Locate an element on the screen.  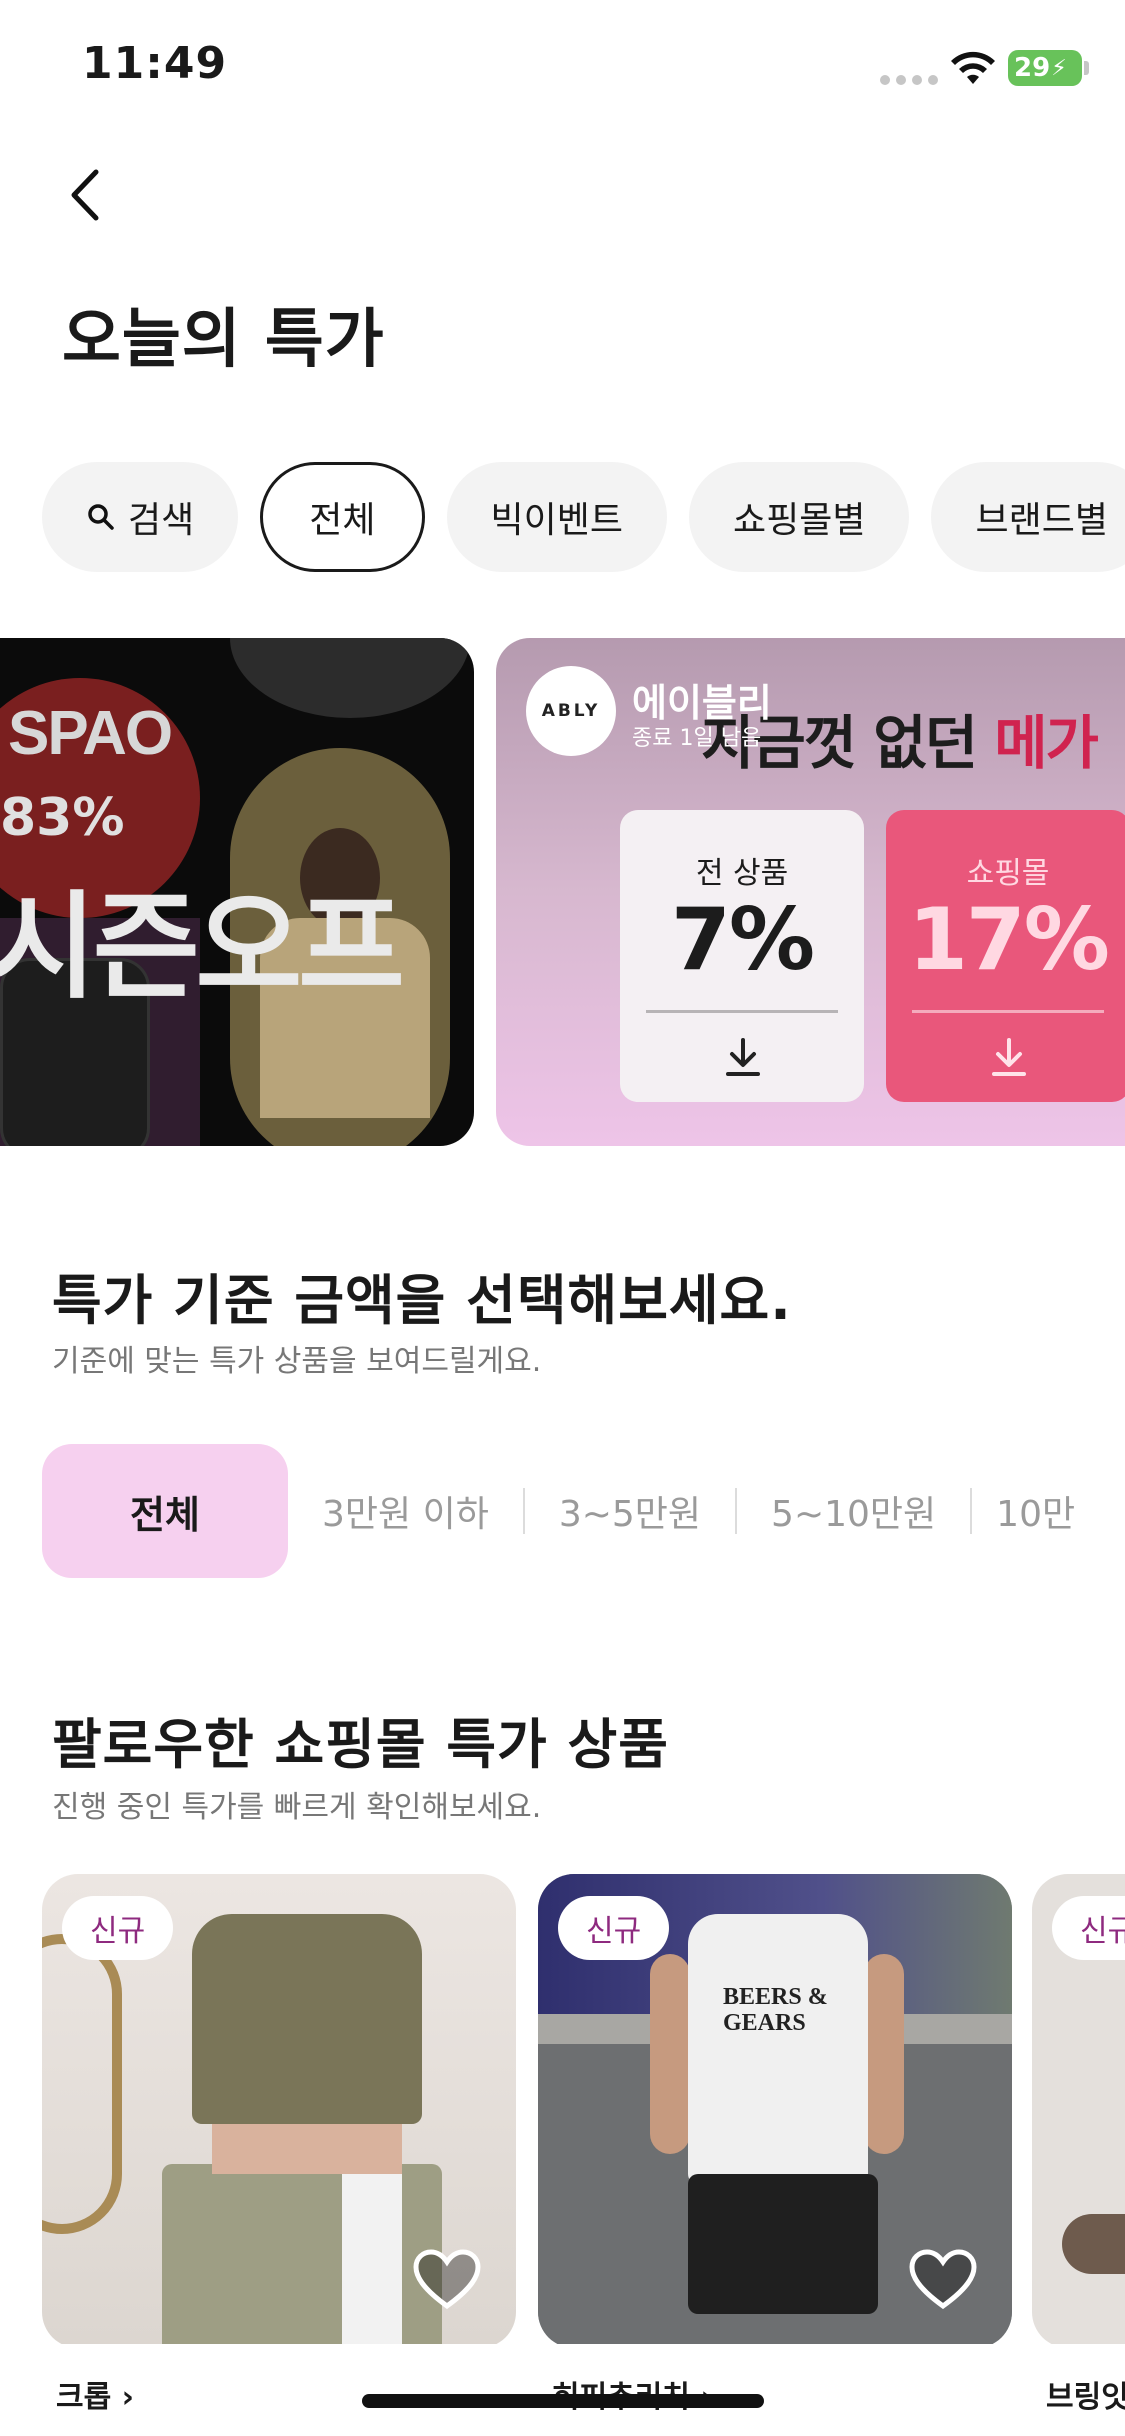
chip-by-shop: 쇼핑몰별 is located at coordinates (799, 517).